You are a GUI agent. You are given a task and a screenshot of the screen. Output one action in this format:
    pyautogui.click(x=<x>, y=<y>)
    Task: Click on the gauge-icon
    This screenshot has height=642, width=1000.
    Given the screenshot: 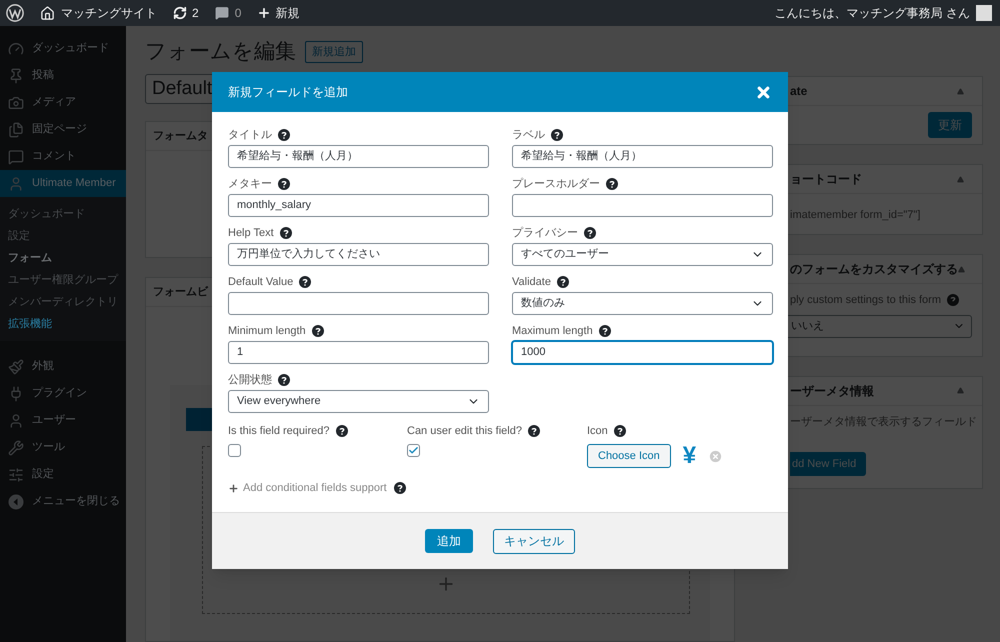 What is the action you would take?
    pyautogui.click(x=16, y=48)
    